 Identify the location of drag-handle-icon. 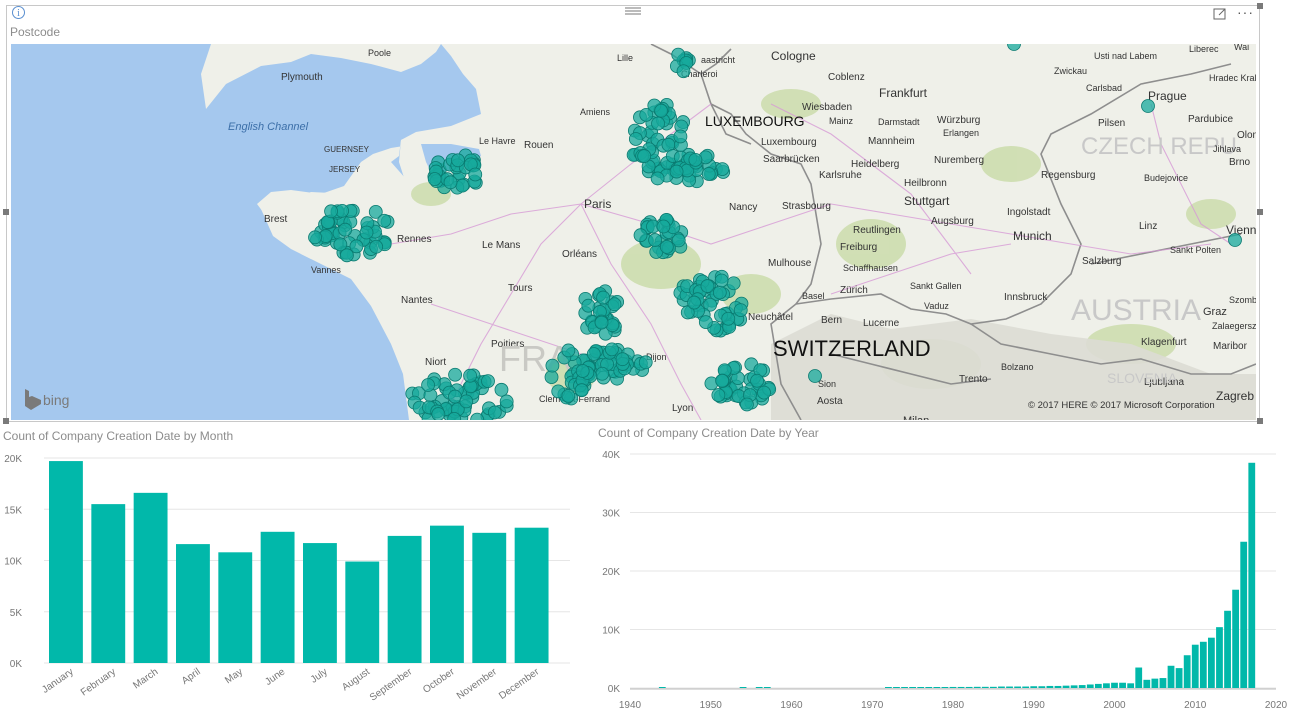
(633, 9).